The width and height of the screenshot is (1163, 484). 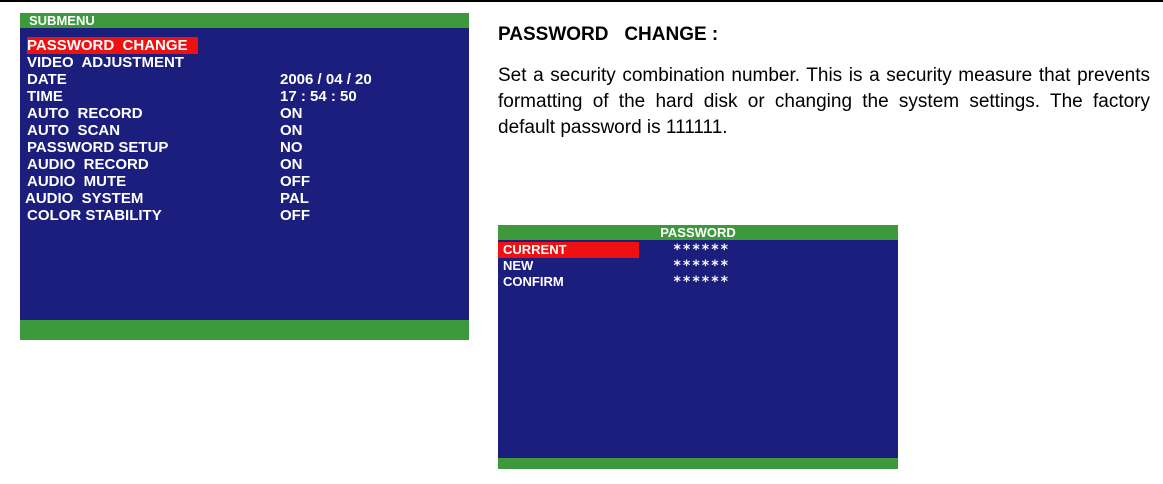 What do you see at coordinates (94, 215) in the screenshot?
I see `menu-item-label: COLOR STABILITY` at bounding box center [94, 215].